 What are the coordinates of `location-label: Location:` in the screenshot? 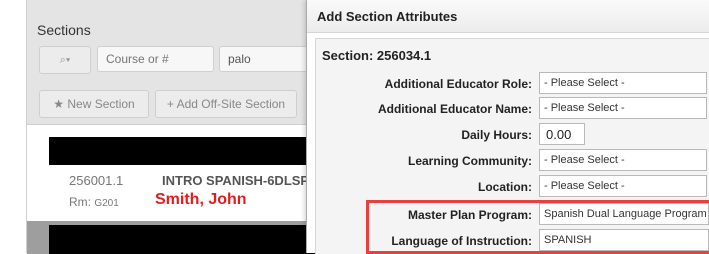 It's located at (505, 187).